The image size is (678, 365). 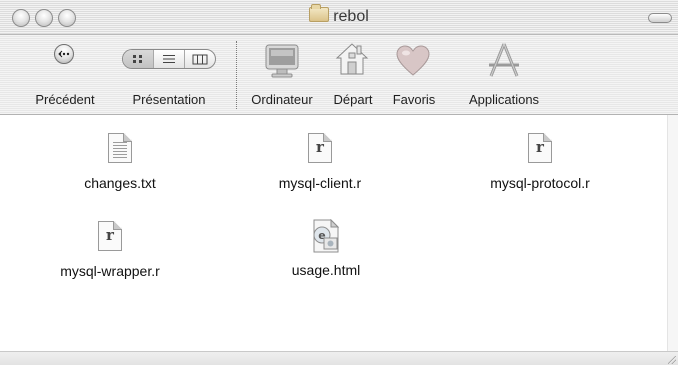 What do you see at coordinates (320, 183) in the screenshot?
I see `file-name: mysql-client.r` at bounding box center [320, 183].